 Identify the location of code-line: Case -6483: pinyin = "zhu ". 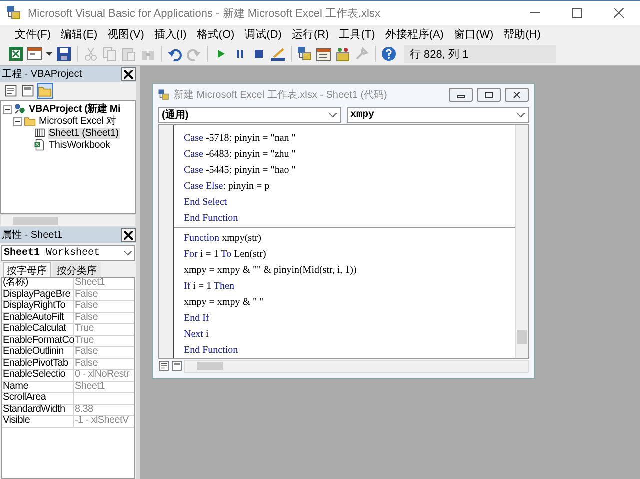
(240, 155).